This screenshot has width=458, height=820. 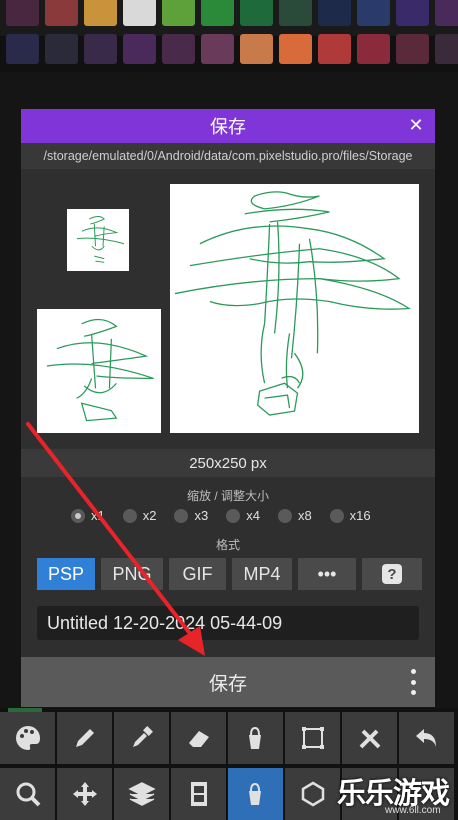 I want to click on watermark: 乐乐游戏 www.6ll.com, so click(x=397, y=794).